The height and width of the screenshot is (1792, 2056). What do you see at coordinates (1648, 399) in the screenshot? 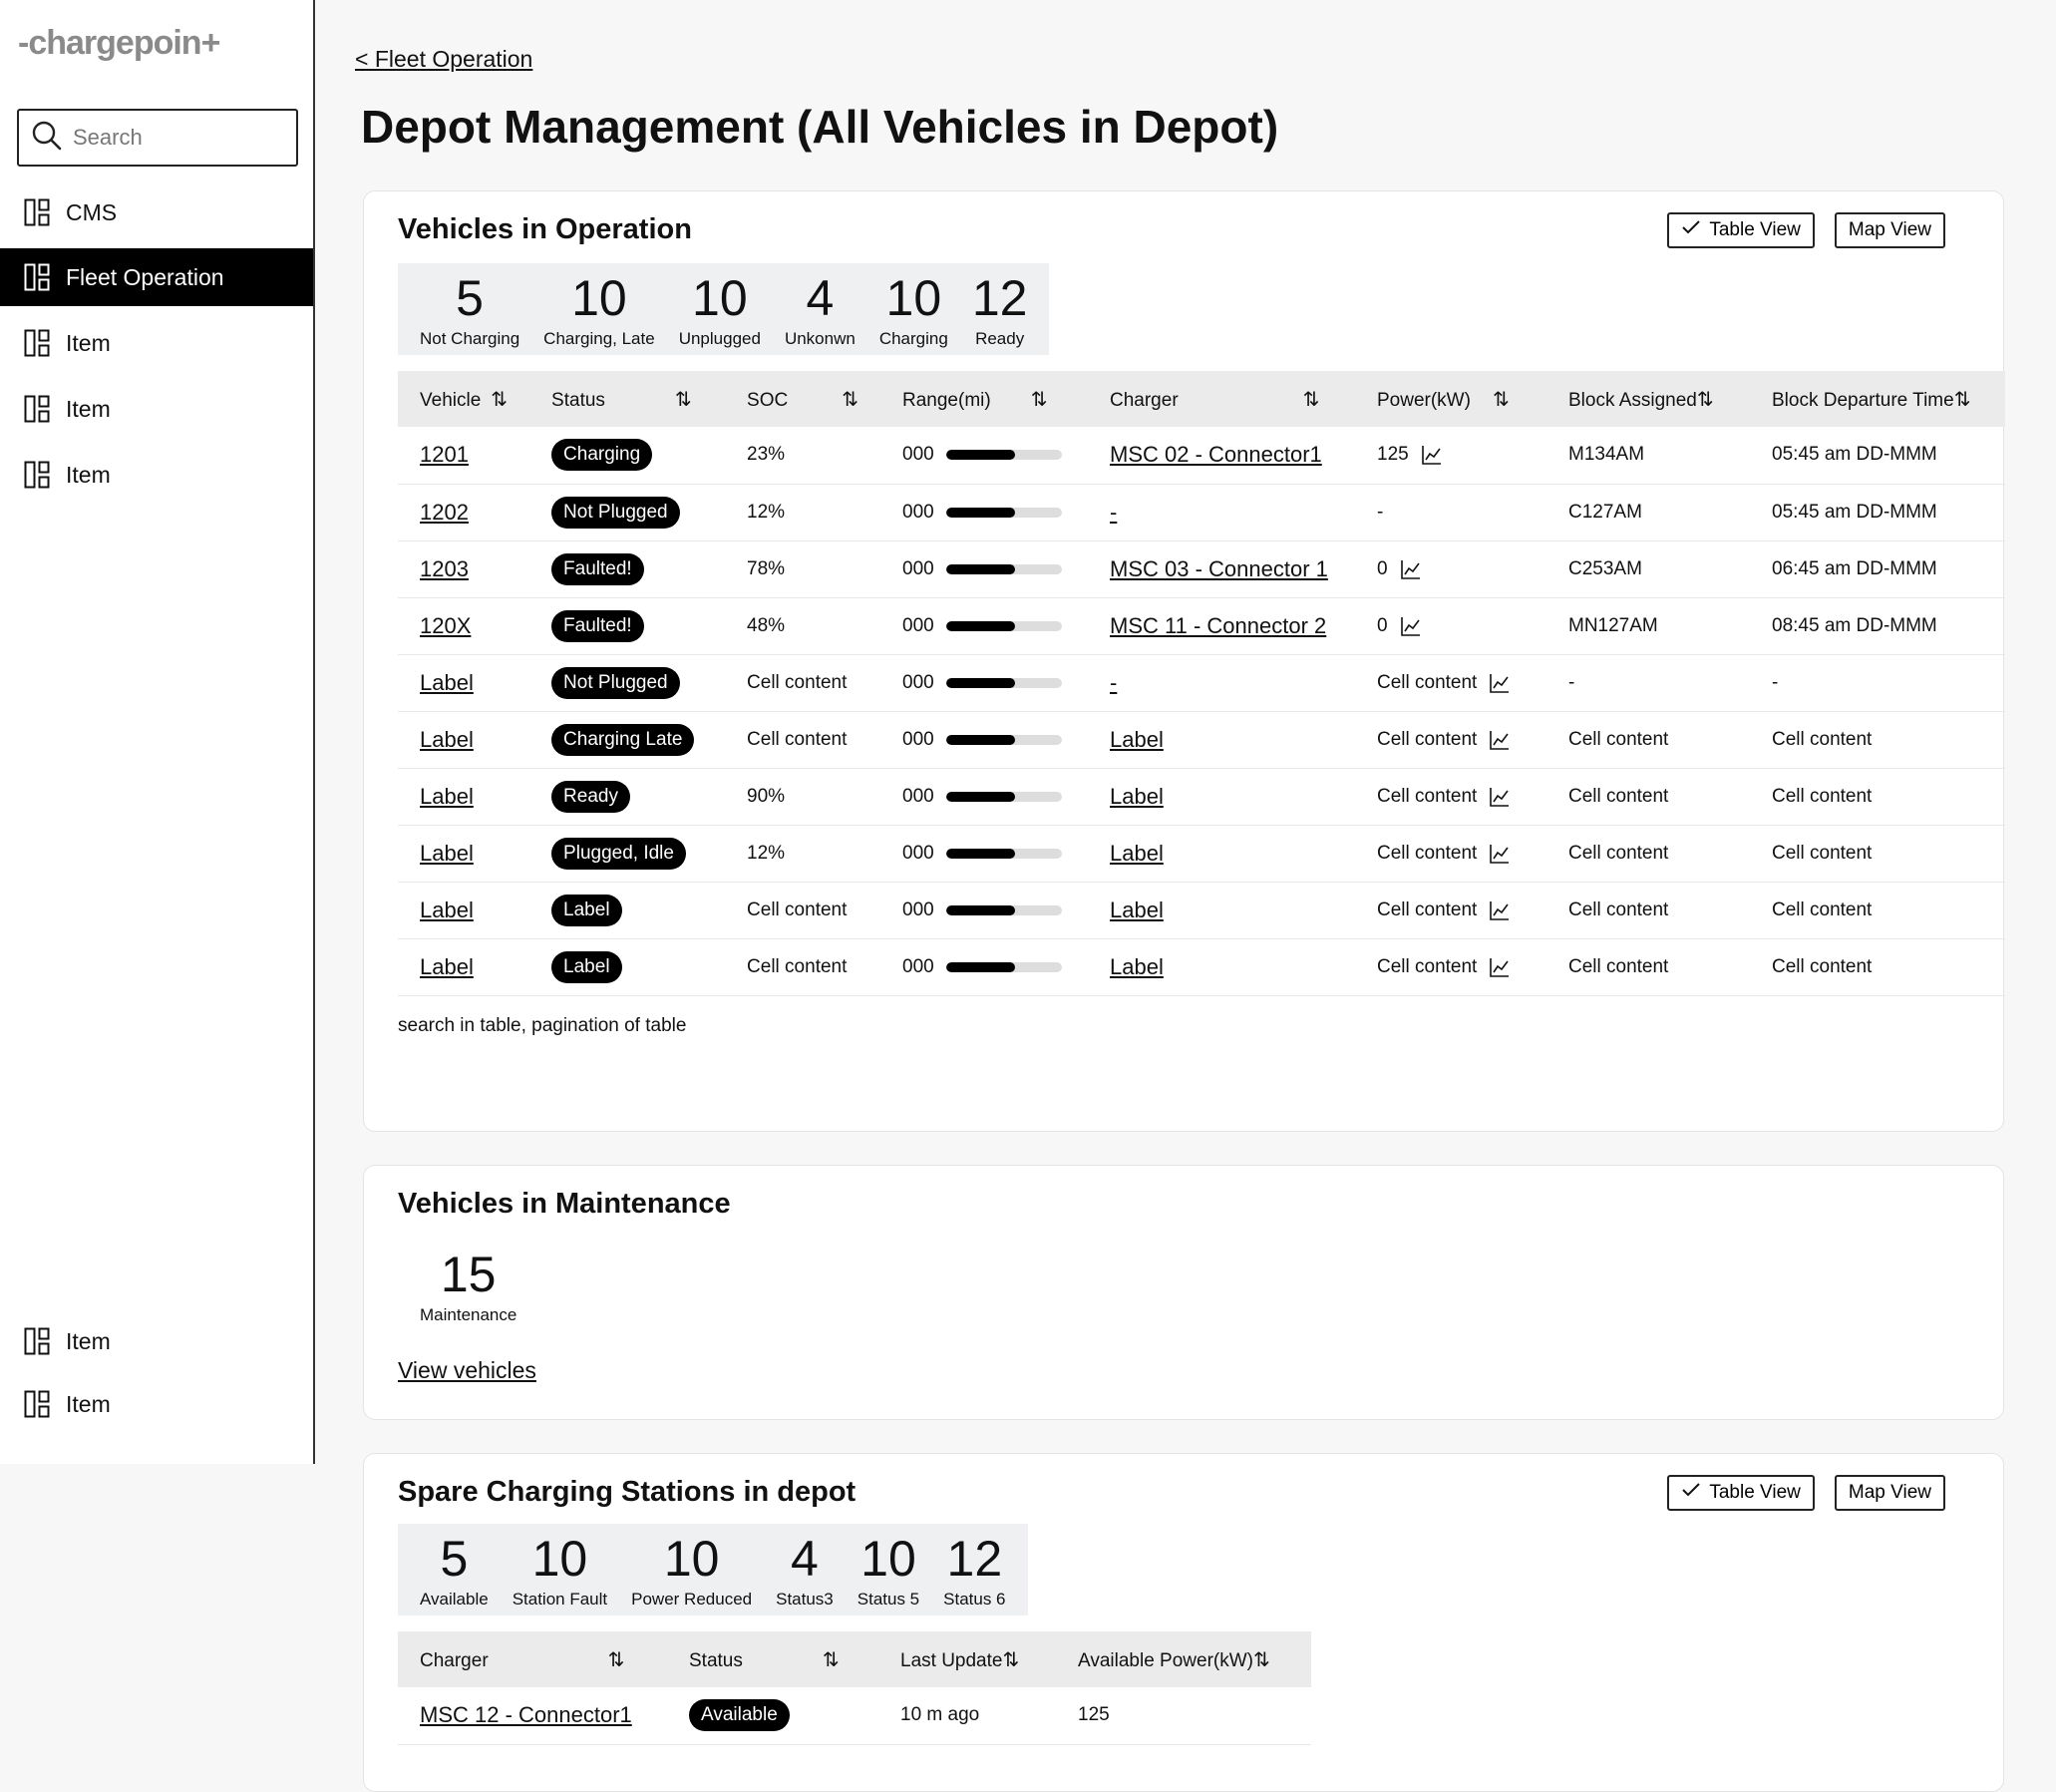
I see `column-header: Block Assigned⇅` at bounding box center [1648, 399].